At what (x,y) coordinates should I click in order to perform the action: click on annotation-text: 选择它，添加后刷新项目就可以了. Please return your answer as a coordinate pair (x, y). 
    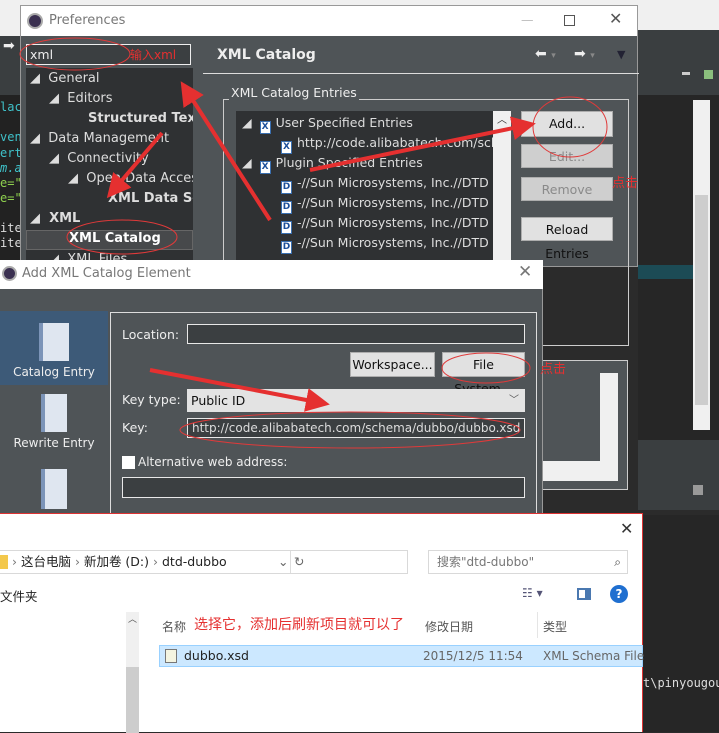
    Looking at the image, I should click on (299, 625).